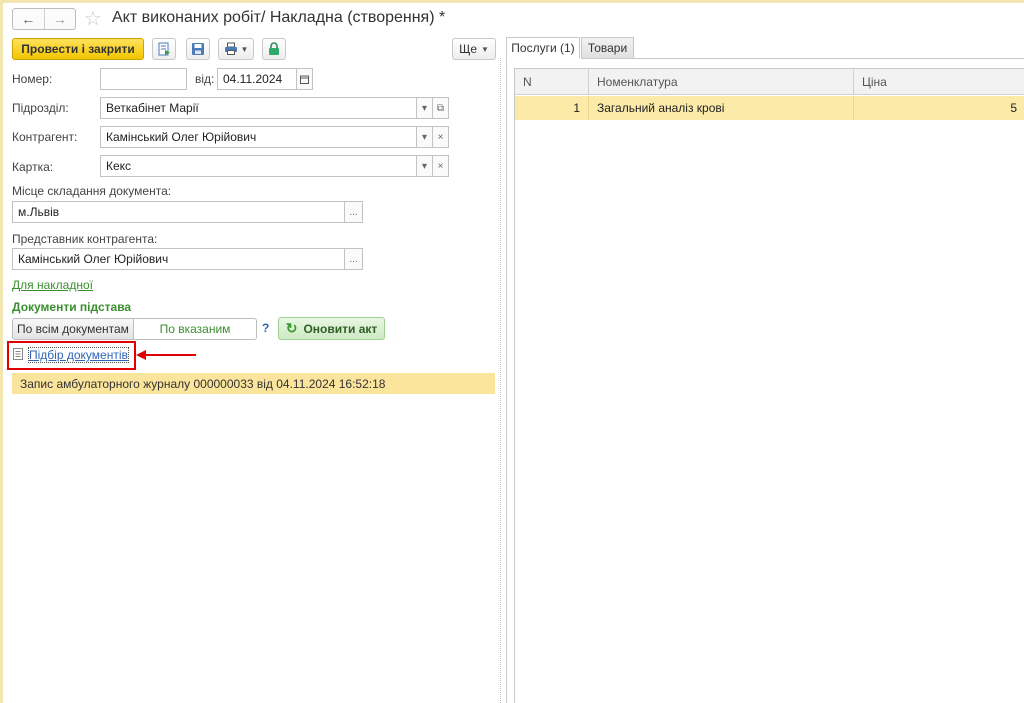 The width and height of the screenshot is (1024, 703). Describe the element at coordinates (195, 329) in the screenshot. I see `specified-documents-toggle: По вказаним` at that location.